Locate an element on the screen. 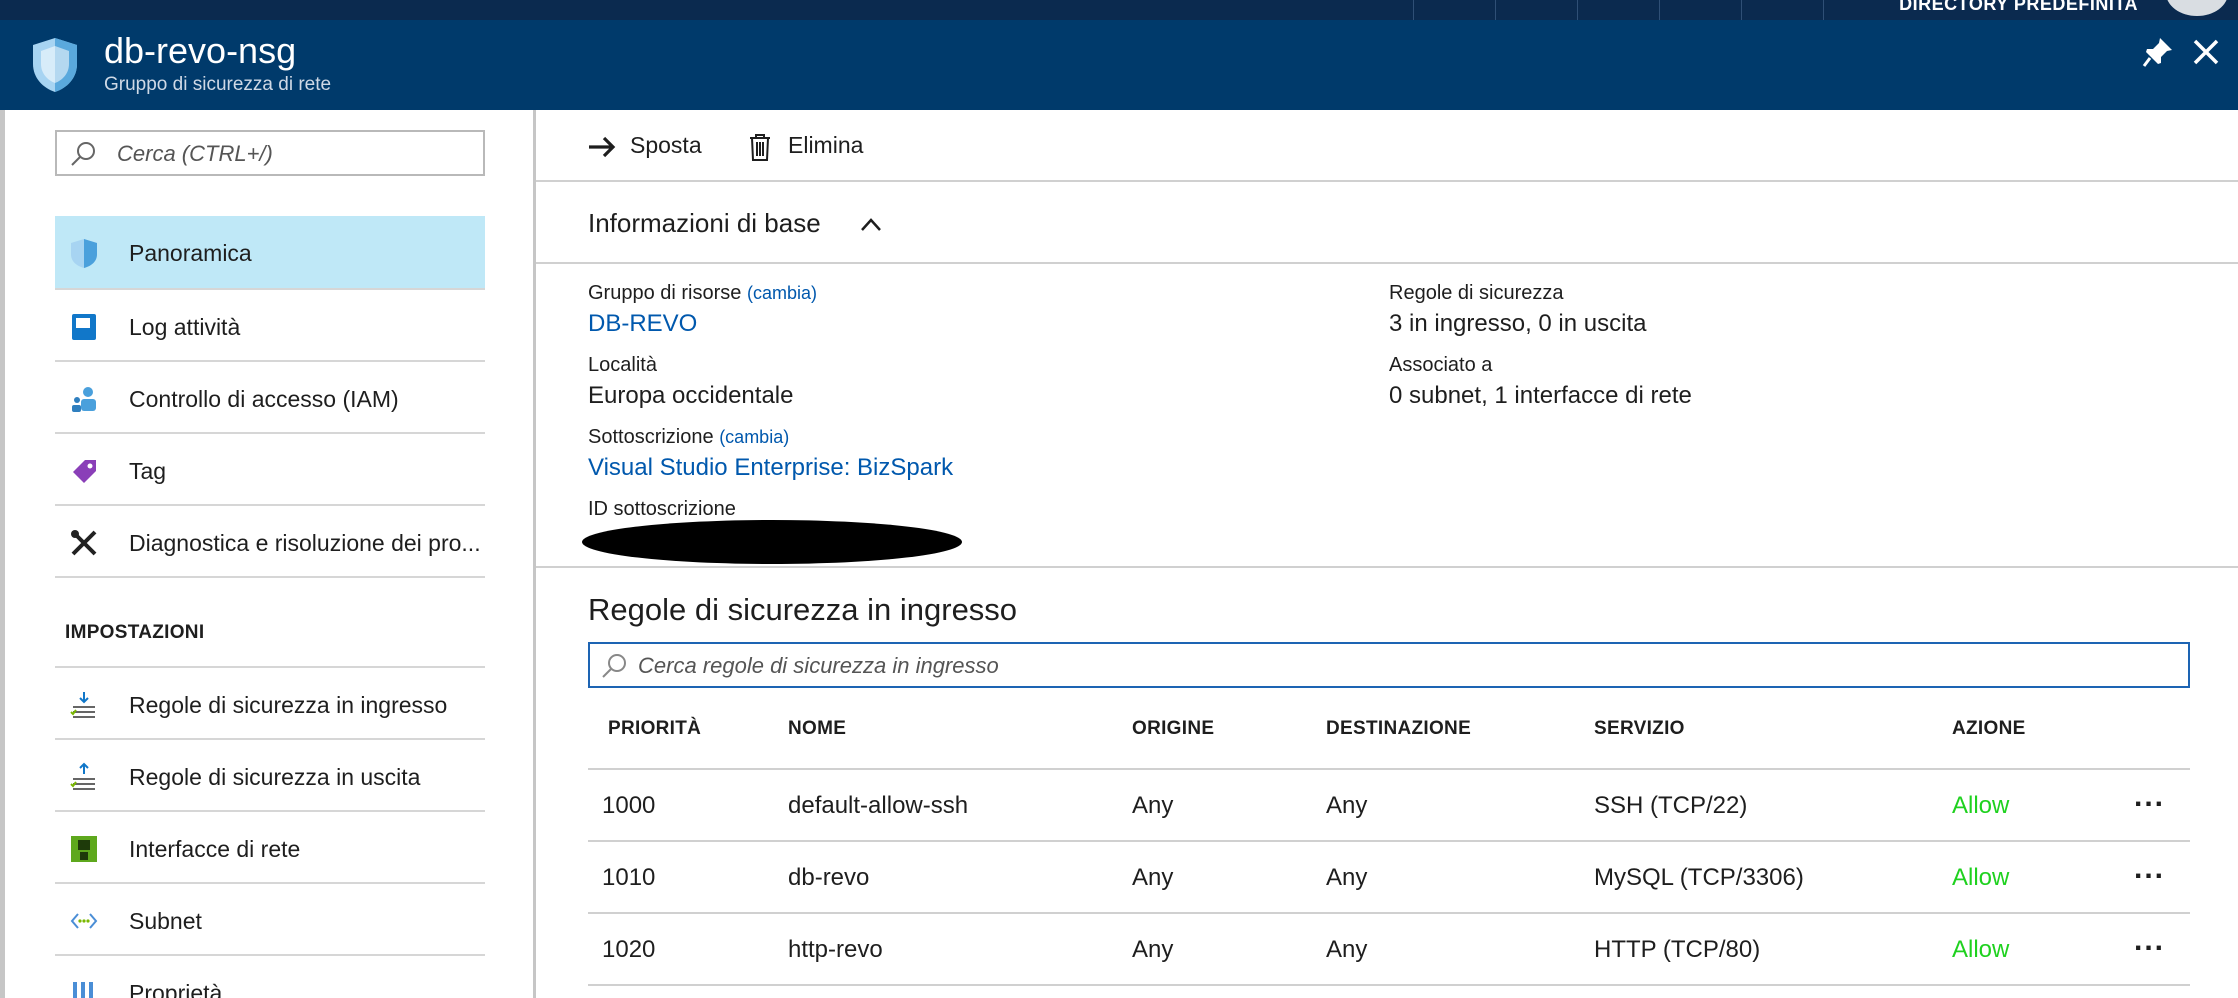 The height and width of the screenshot is (998, 2238). command-bar: Sposta Elimina is located at coordinates (1387, 146).